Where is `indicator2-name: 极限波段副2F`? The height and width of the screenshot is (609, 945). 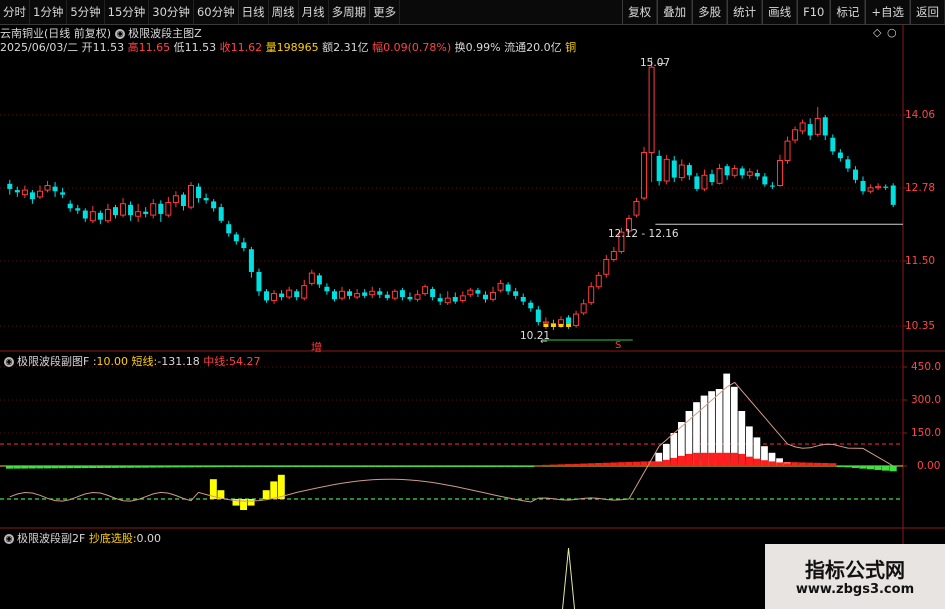
indicator2-name: 极限波段副2F is located at coordinates (51, 538).